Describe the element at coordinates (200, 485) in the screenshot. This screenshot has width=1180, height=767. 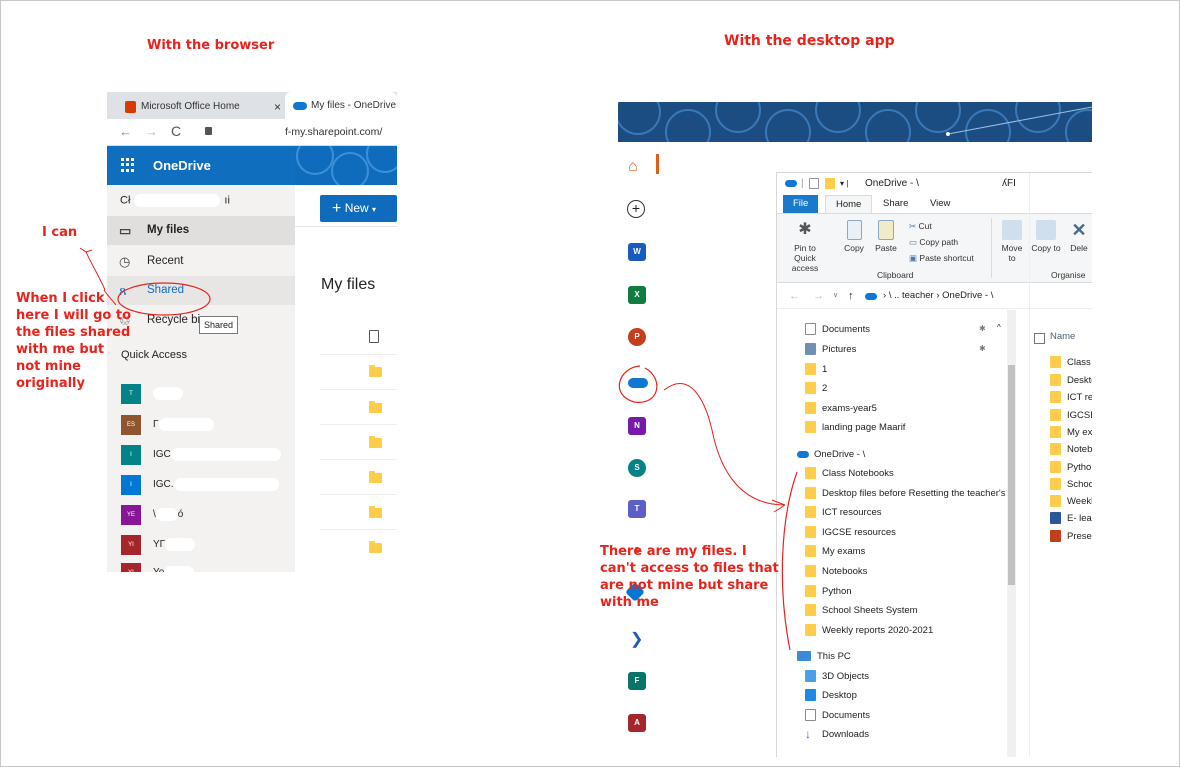
I see `quick-access-item: I IGC.` at that location.